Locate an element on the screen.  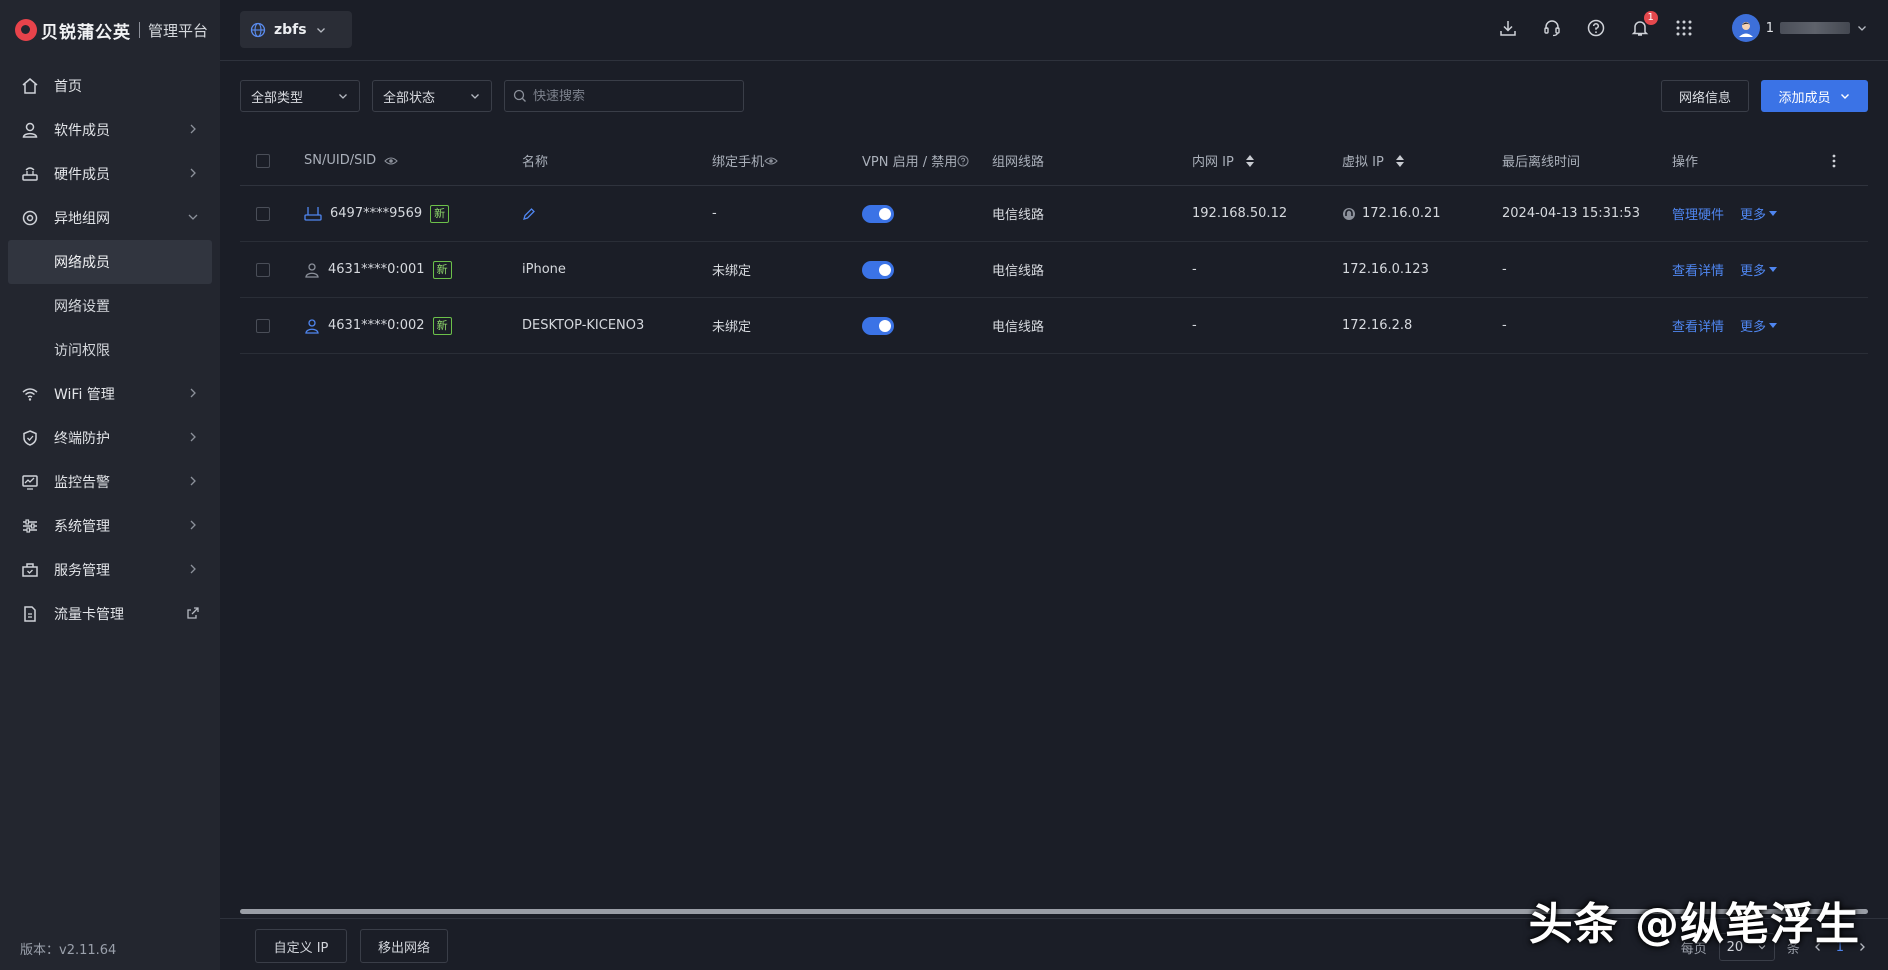
brand-logo: 贝锐蒲公英 管理平台 is located at coordinates (110, 30).